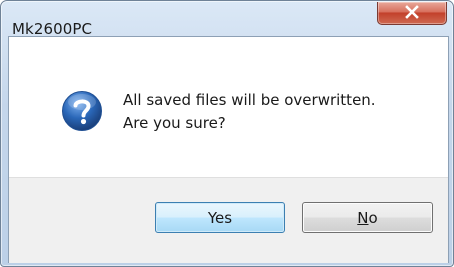 The width and height of the screenshot is (454, 267). Describe the element at coordinates (373, 218) in the screenshot. I see `no-button-label-rest: o` at that location.